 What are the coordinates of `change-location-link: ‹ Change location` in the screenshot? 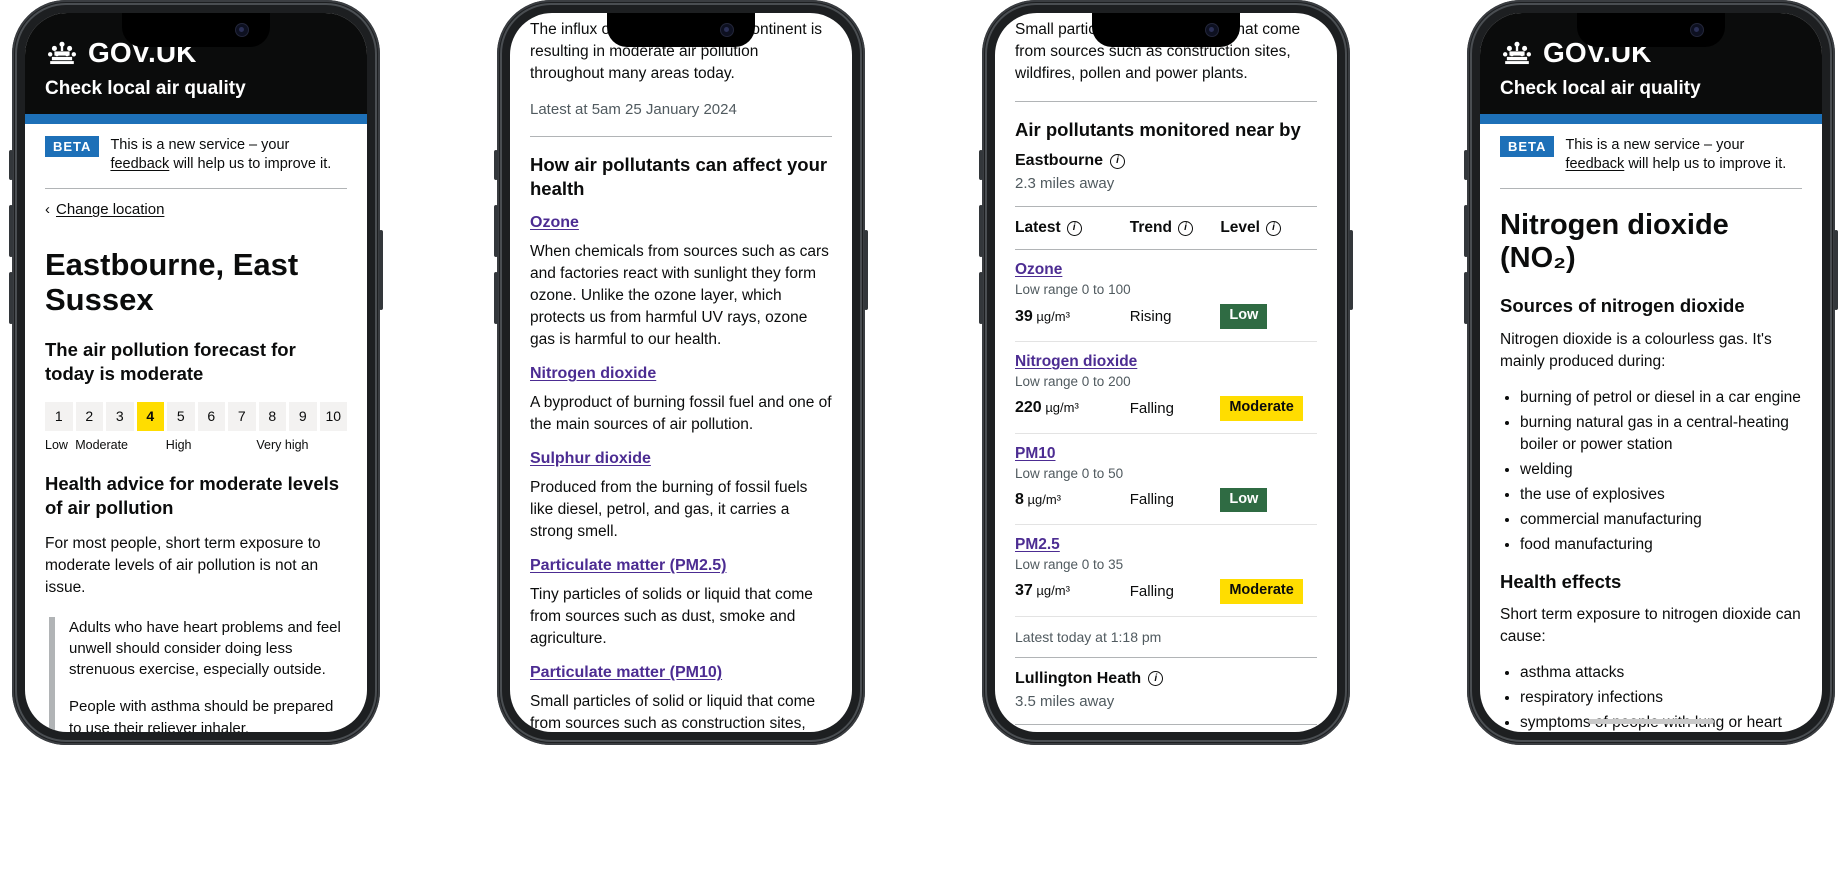 It's located at (196, 207).